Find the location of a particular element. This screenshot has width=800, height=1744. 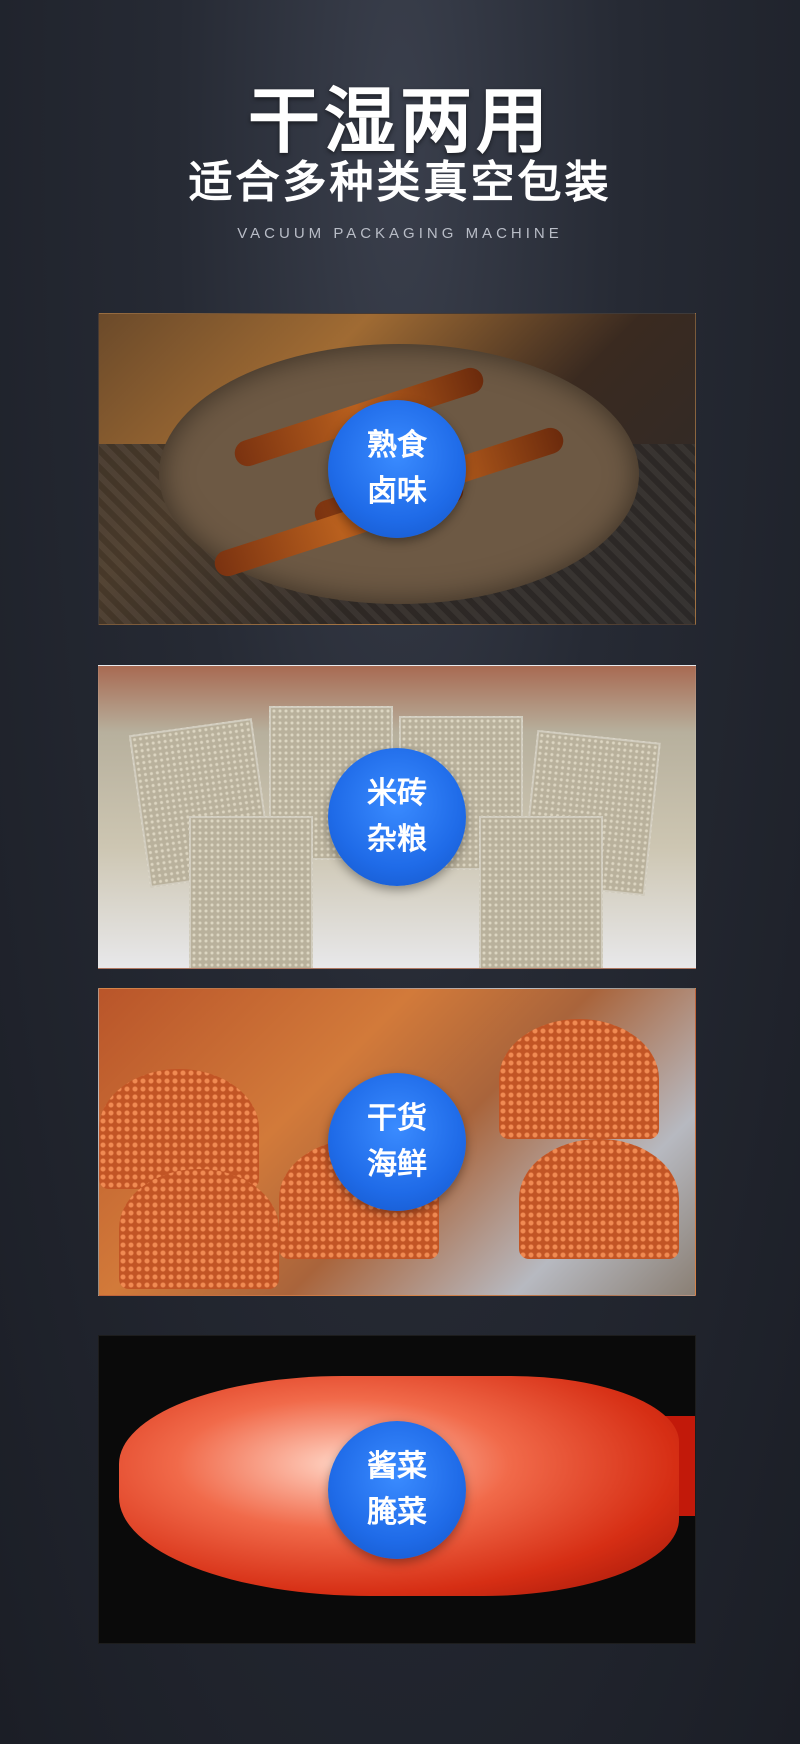

badge-line2: 腌菜 is located at coordinates (397, 1512).